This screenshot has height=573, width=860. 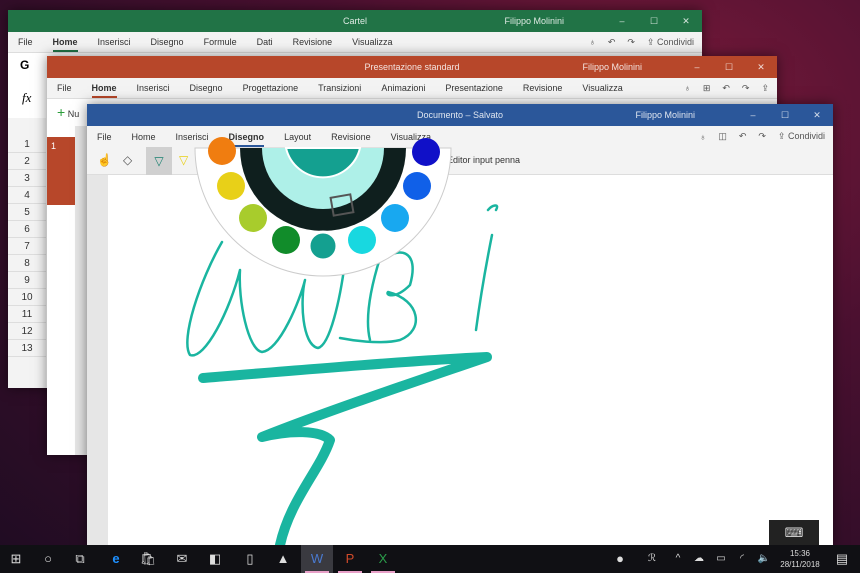 I want to click on store-icon: 🛍, so click(x=148, y=559).